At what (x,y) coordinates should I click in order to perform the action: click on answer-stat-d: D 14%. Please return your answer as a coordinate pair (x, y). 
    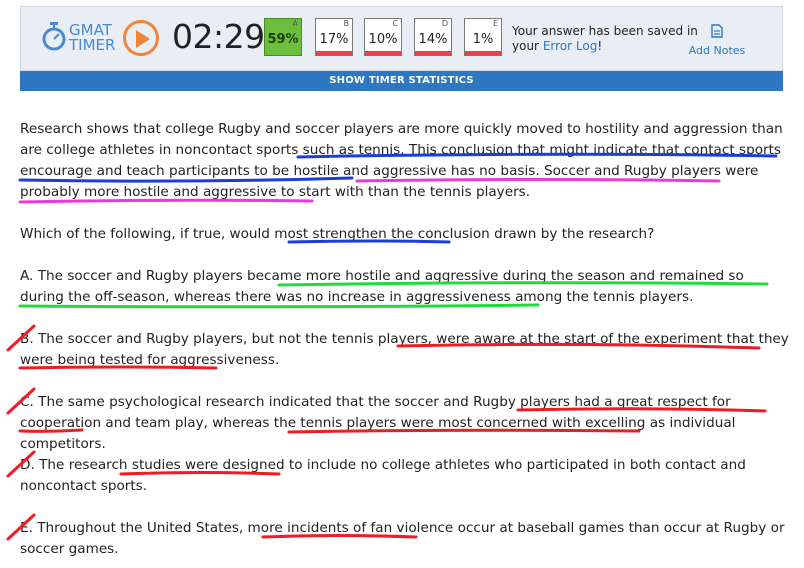
    Looking at the image, I should click on (433, 37).